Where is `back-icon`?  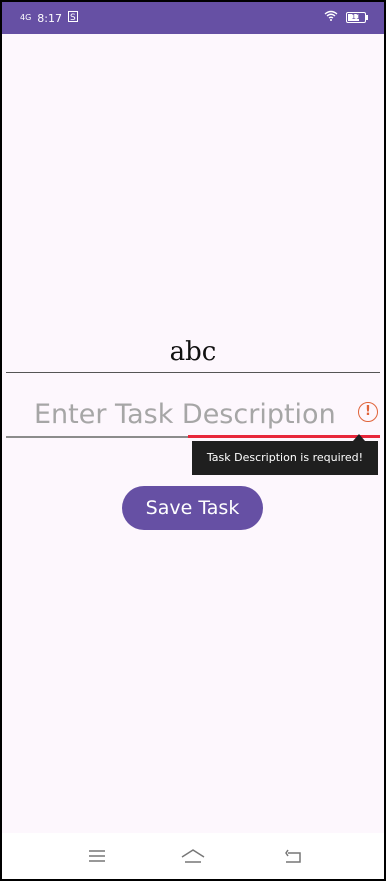
back-icon is located at coordinates (293, 857).